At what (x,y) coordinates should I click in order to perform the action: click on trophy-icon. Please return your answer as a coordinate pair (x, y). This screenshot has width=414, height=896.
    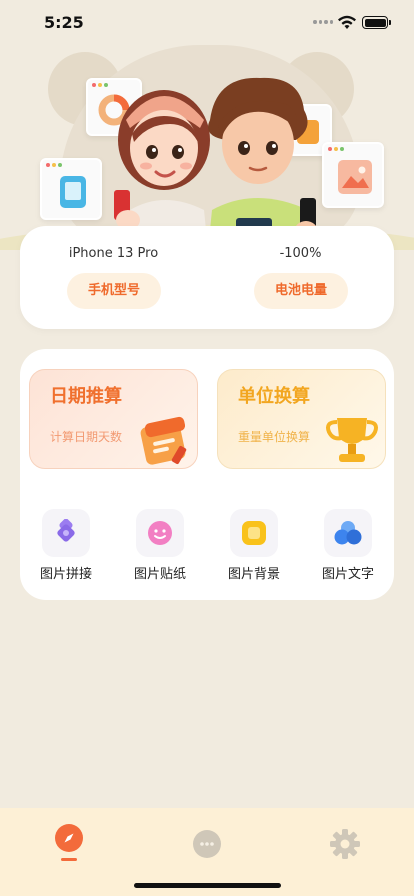
    Looking at the image, I should click on (352, 440).